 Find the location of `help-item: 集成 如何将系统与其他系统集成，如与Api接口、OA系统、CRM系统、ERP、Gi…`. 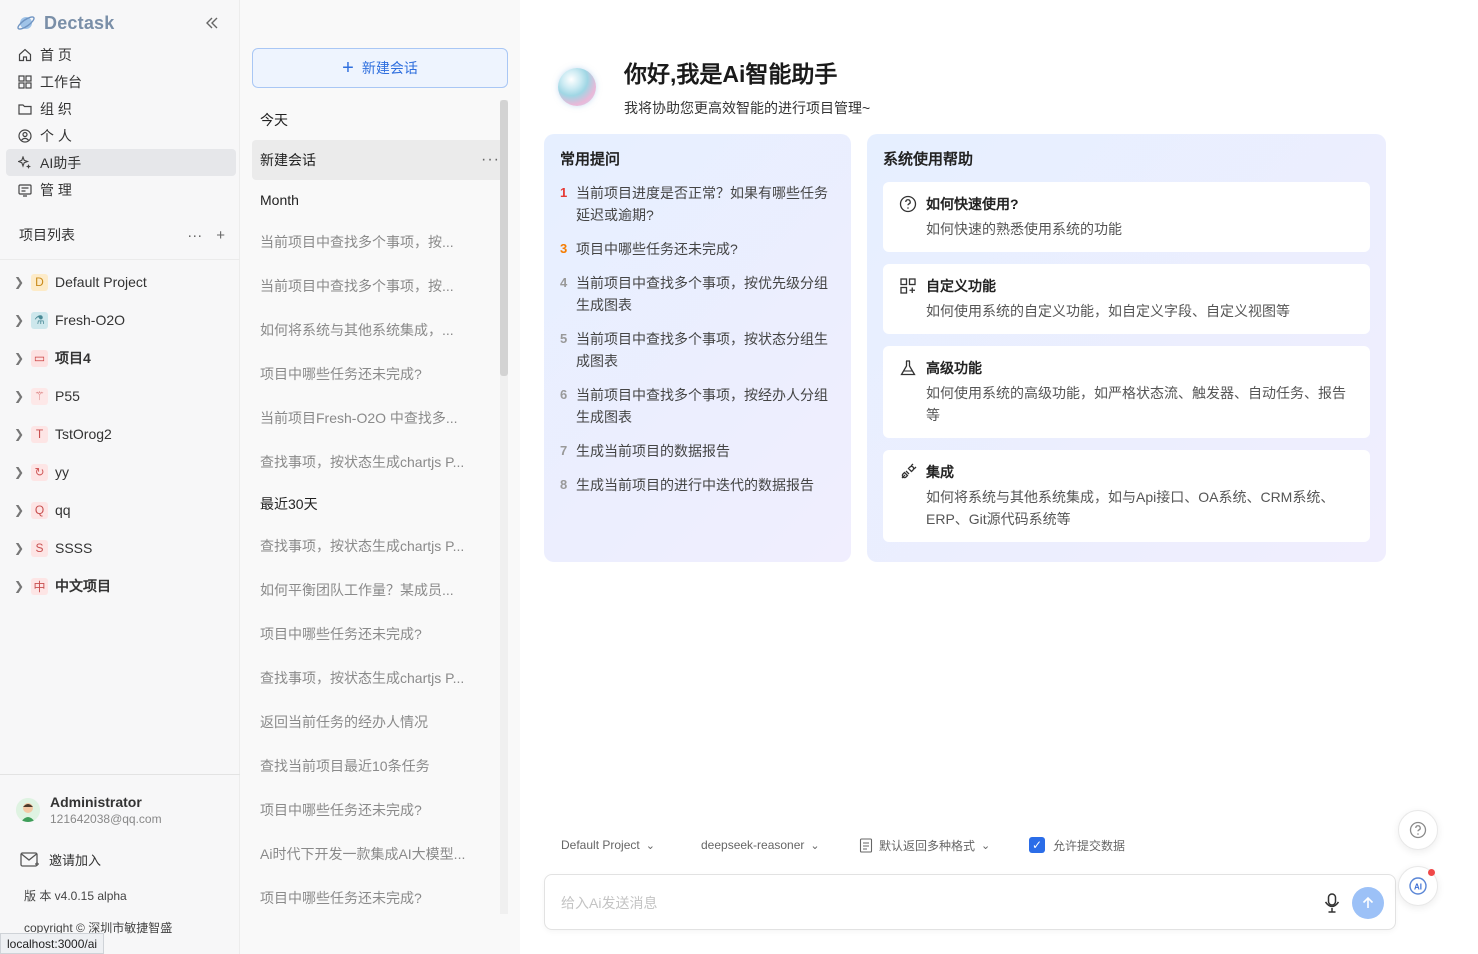

help-item: 集成 如何将系统与其他系统集成，如与Api接口、OA系统、CRM系统、ERP、Gi… is located at coordinates (1126, 496).